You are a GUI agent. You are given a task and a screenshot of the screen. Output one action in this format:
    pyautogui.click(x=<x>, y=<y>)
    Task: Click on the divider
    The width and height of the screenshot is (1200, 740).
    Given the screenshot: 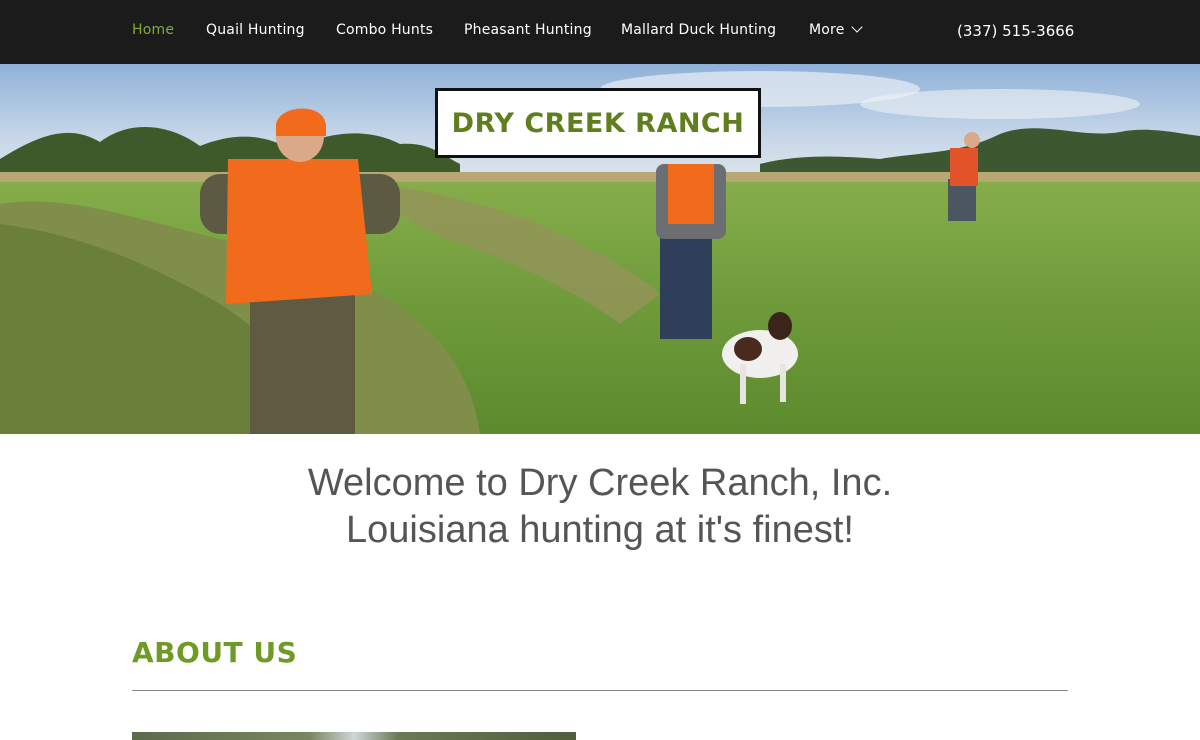 What is the action you would take?
    pyautogui.click(x=600, y=690)
    